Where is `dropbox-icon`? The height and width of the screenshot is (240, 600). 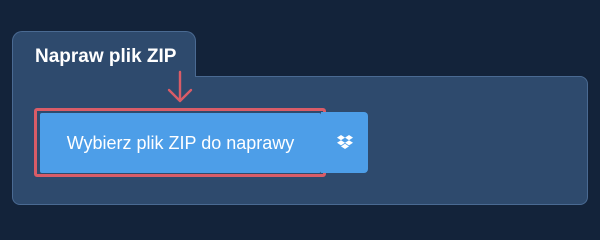 dropbox-icon is located at coordinates (344, 141).